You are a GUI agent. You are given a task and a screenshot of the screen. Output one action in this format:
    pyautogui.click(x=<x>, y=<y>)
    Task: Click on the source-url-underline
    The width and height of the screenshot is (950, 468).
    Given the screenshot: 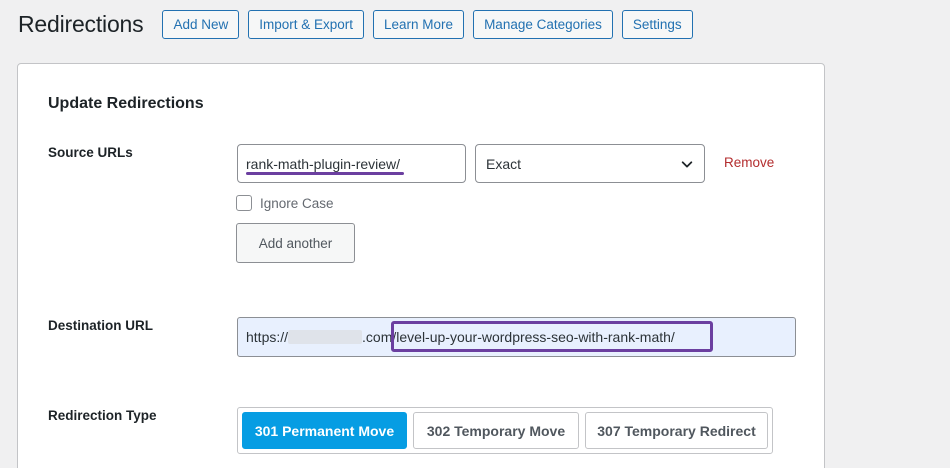 What is the action you would take?
    pyautogui.click(x=325, y=173)
    